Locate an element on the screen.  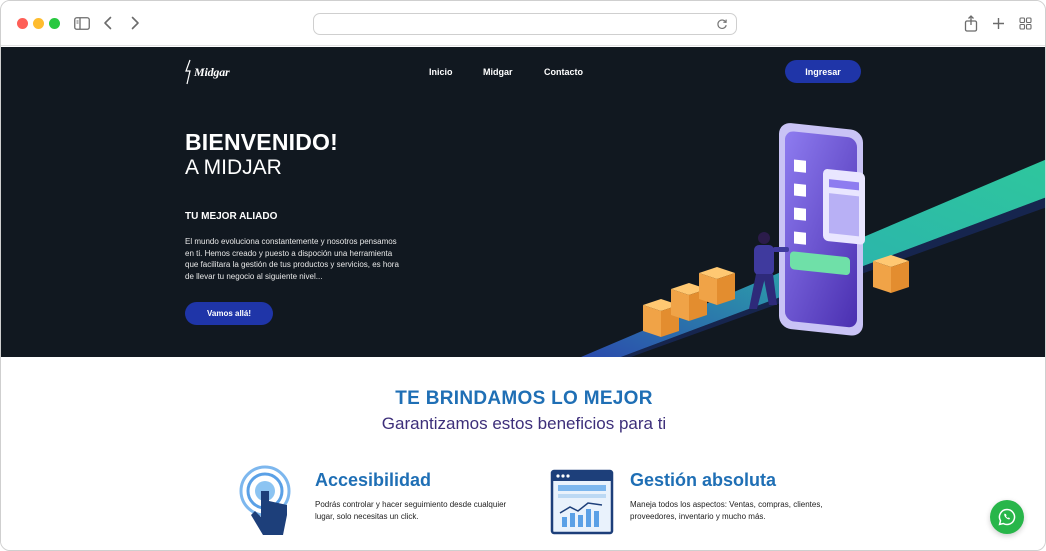
logo-bolt-icon is located at coordinates (188, 72).